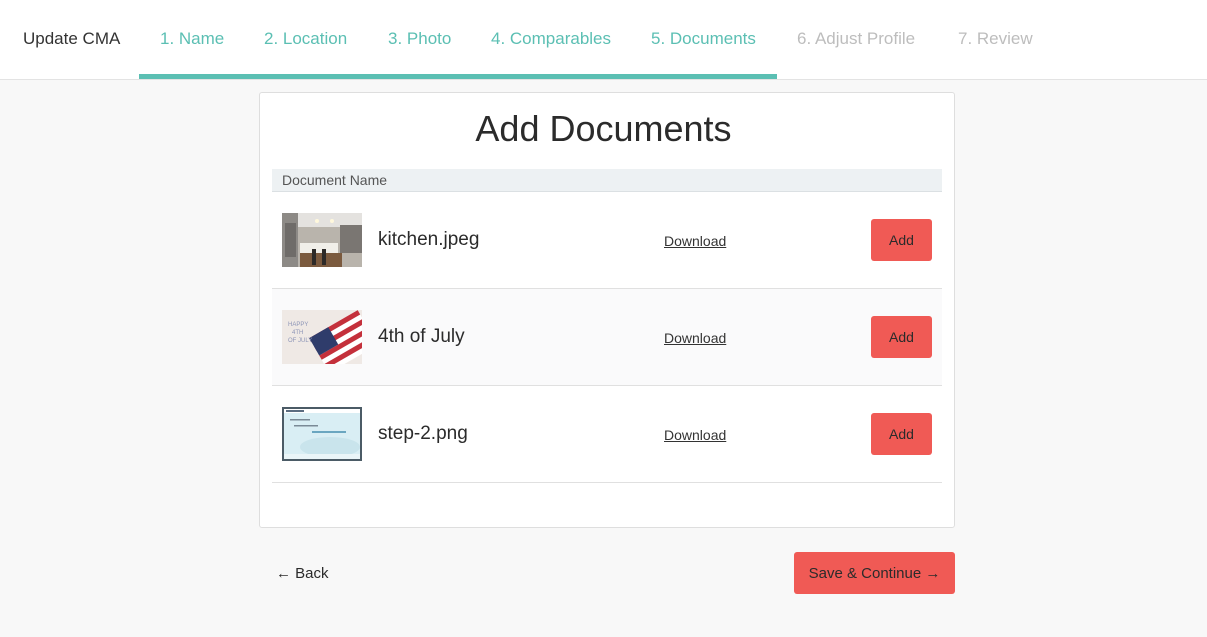 The height and width of the screenshot is (637, 1207). Describe the element at coordinates (856, 39) in the screenshot. I see `step-adjust-profile: 6. Adjust Profile` at that location.